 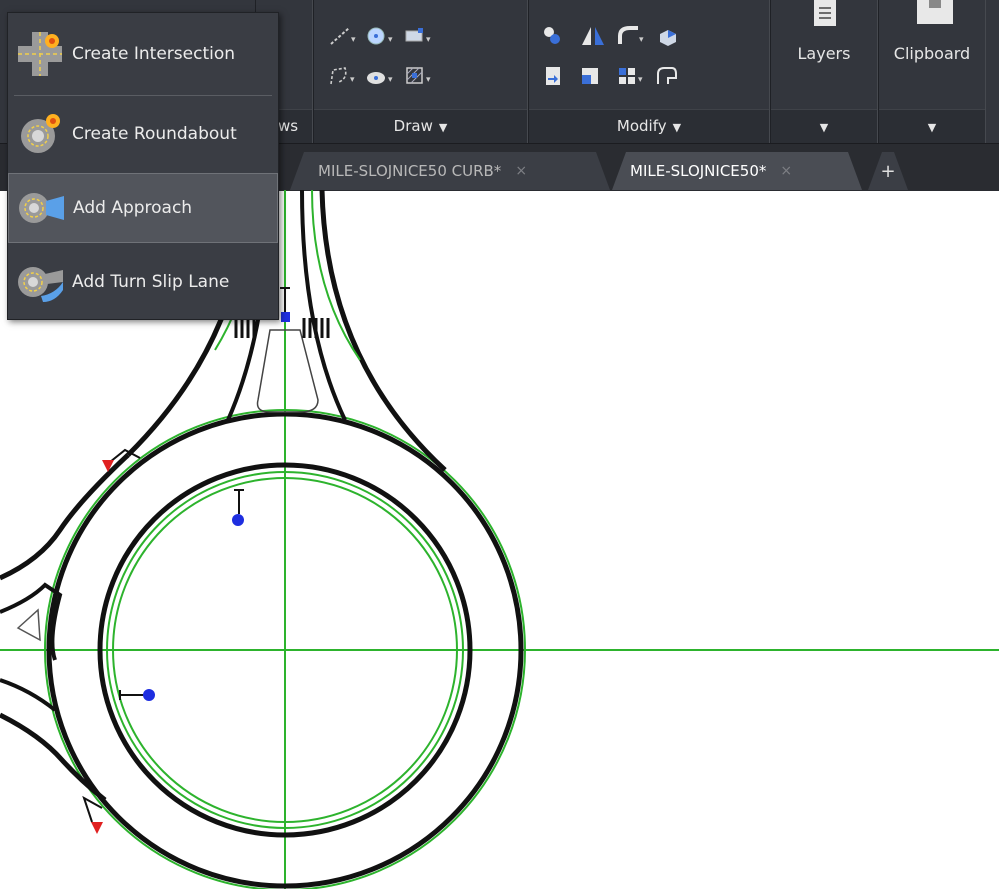 What do you see at coordinates (137, 695) in the screenshot?
I see `blue-marker-island-left` at bounding box center [137, 695].